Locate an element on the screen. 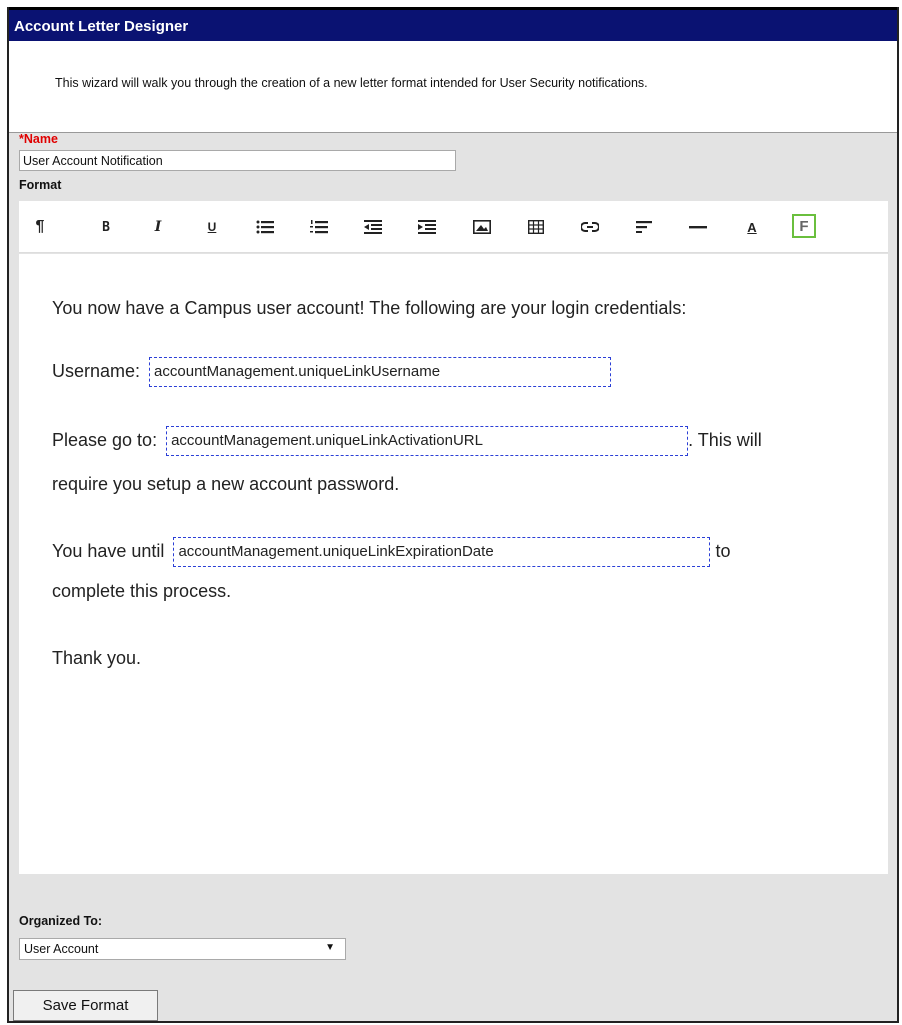 The image size is (902, 1025). field-insert-icon: F is located at coordinates (804, 226).